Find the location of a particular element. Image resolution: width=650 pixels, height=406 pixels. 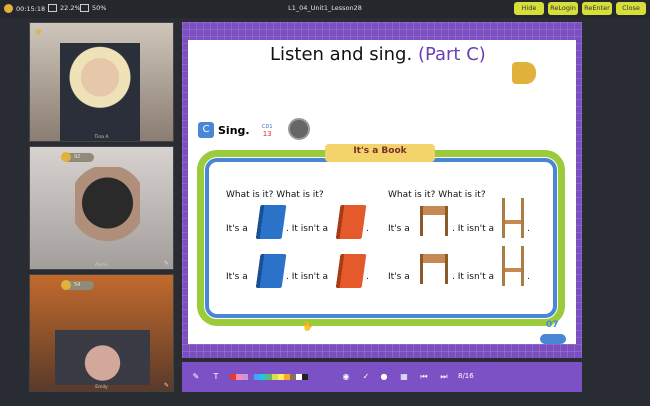

calendar-icon: ▦ is located at coordinates (404, 377).